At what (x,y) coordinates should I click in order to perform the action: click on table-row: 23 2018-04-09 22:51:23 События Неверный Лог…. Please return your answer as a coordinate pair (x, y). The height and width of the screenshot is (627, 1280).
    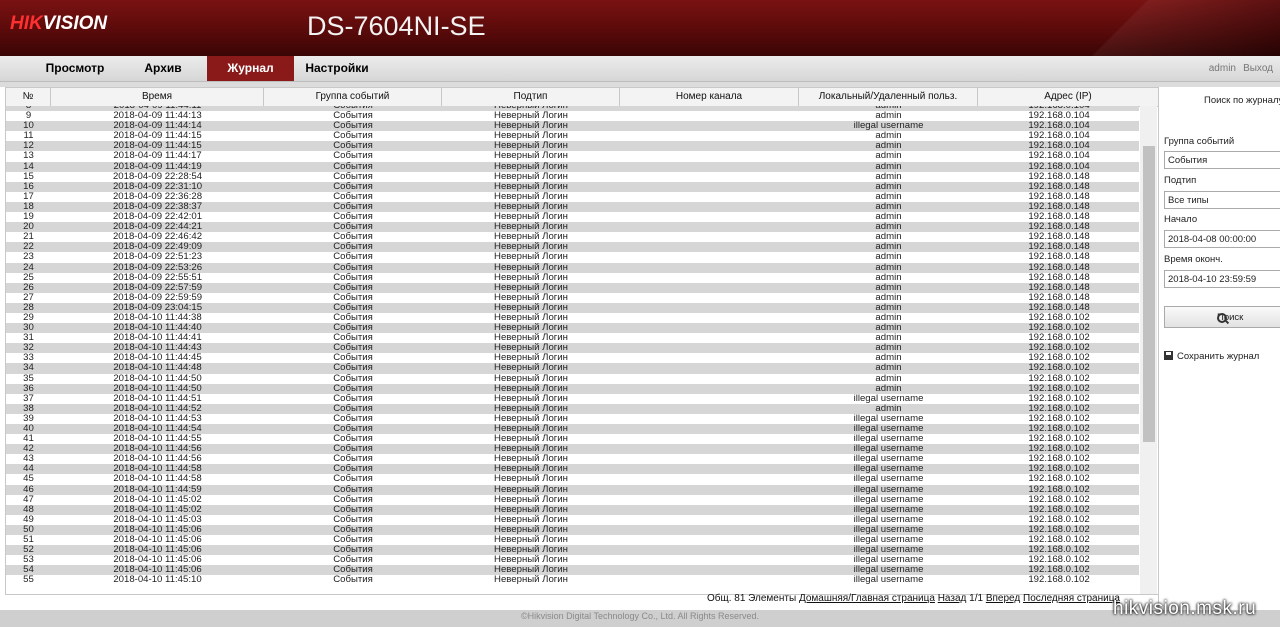
    Looking at the image, I should click on (572, 257).